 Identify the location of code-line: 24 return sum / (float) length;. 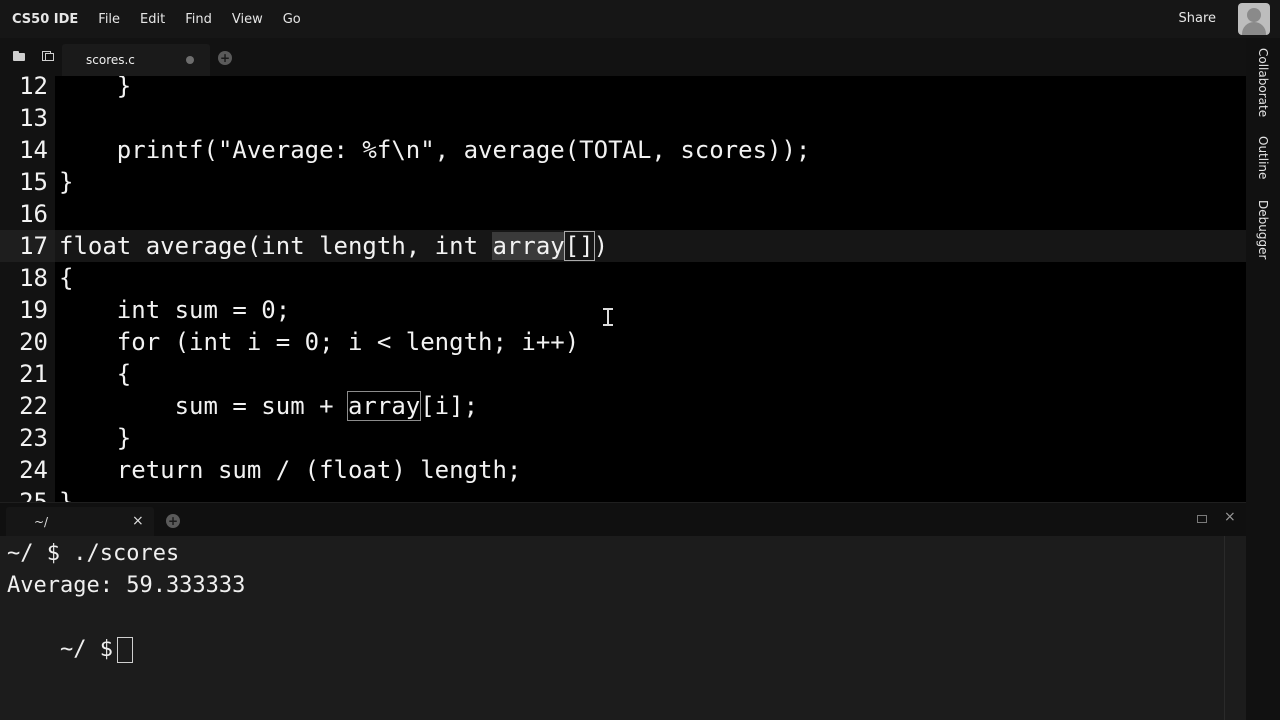
(623, 470).